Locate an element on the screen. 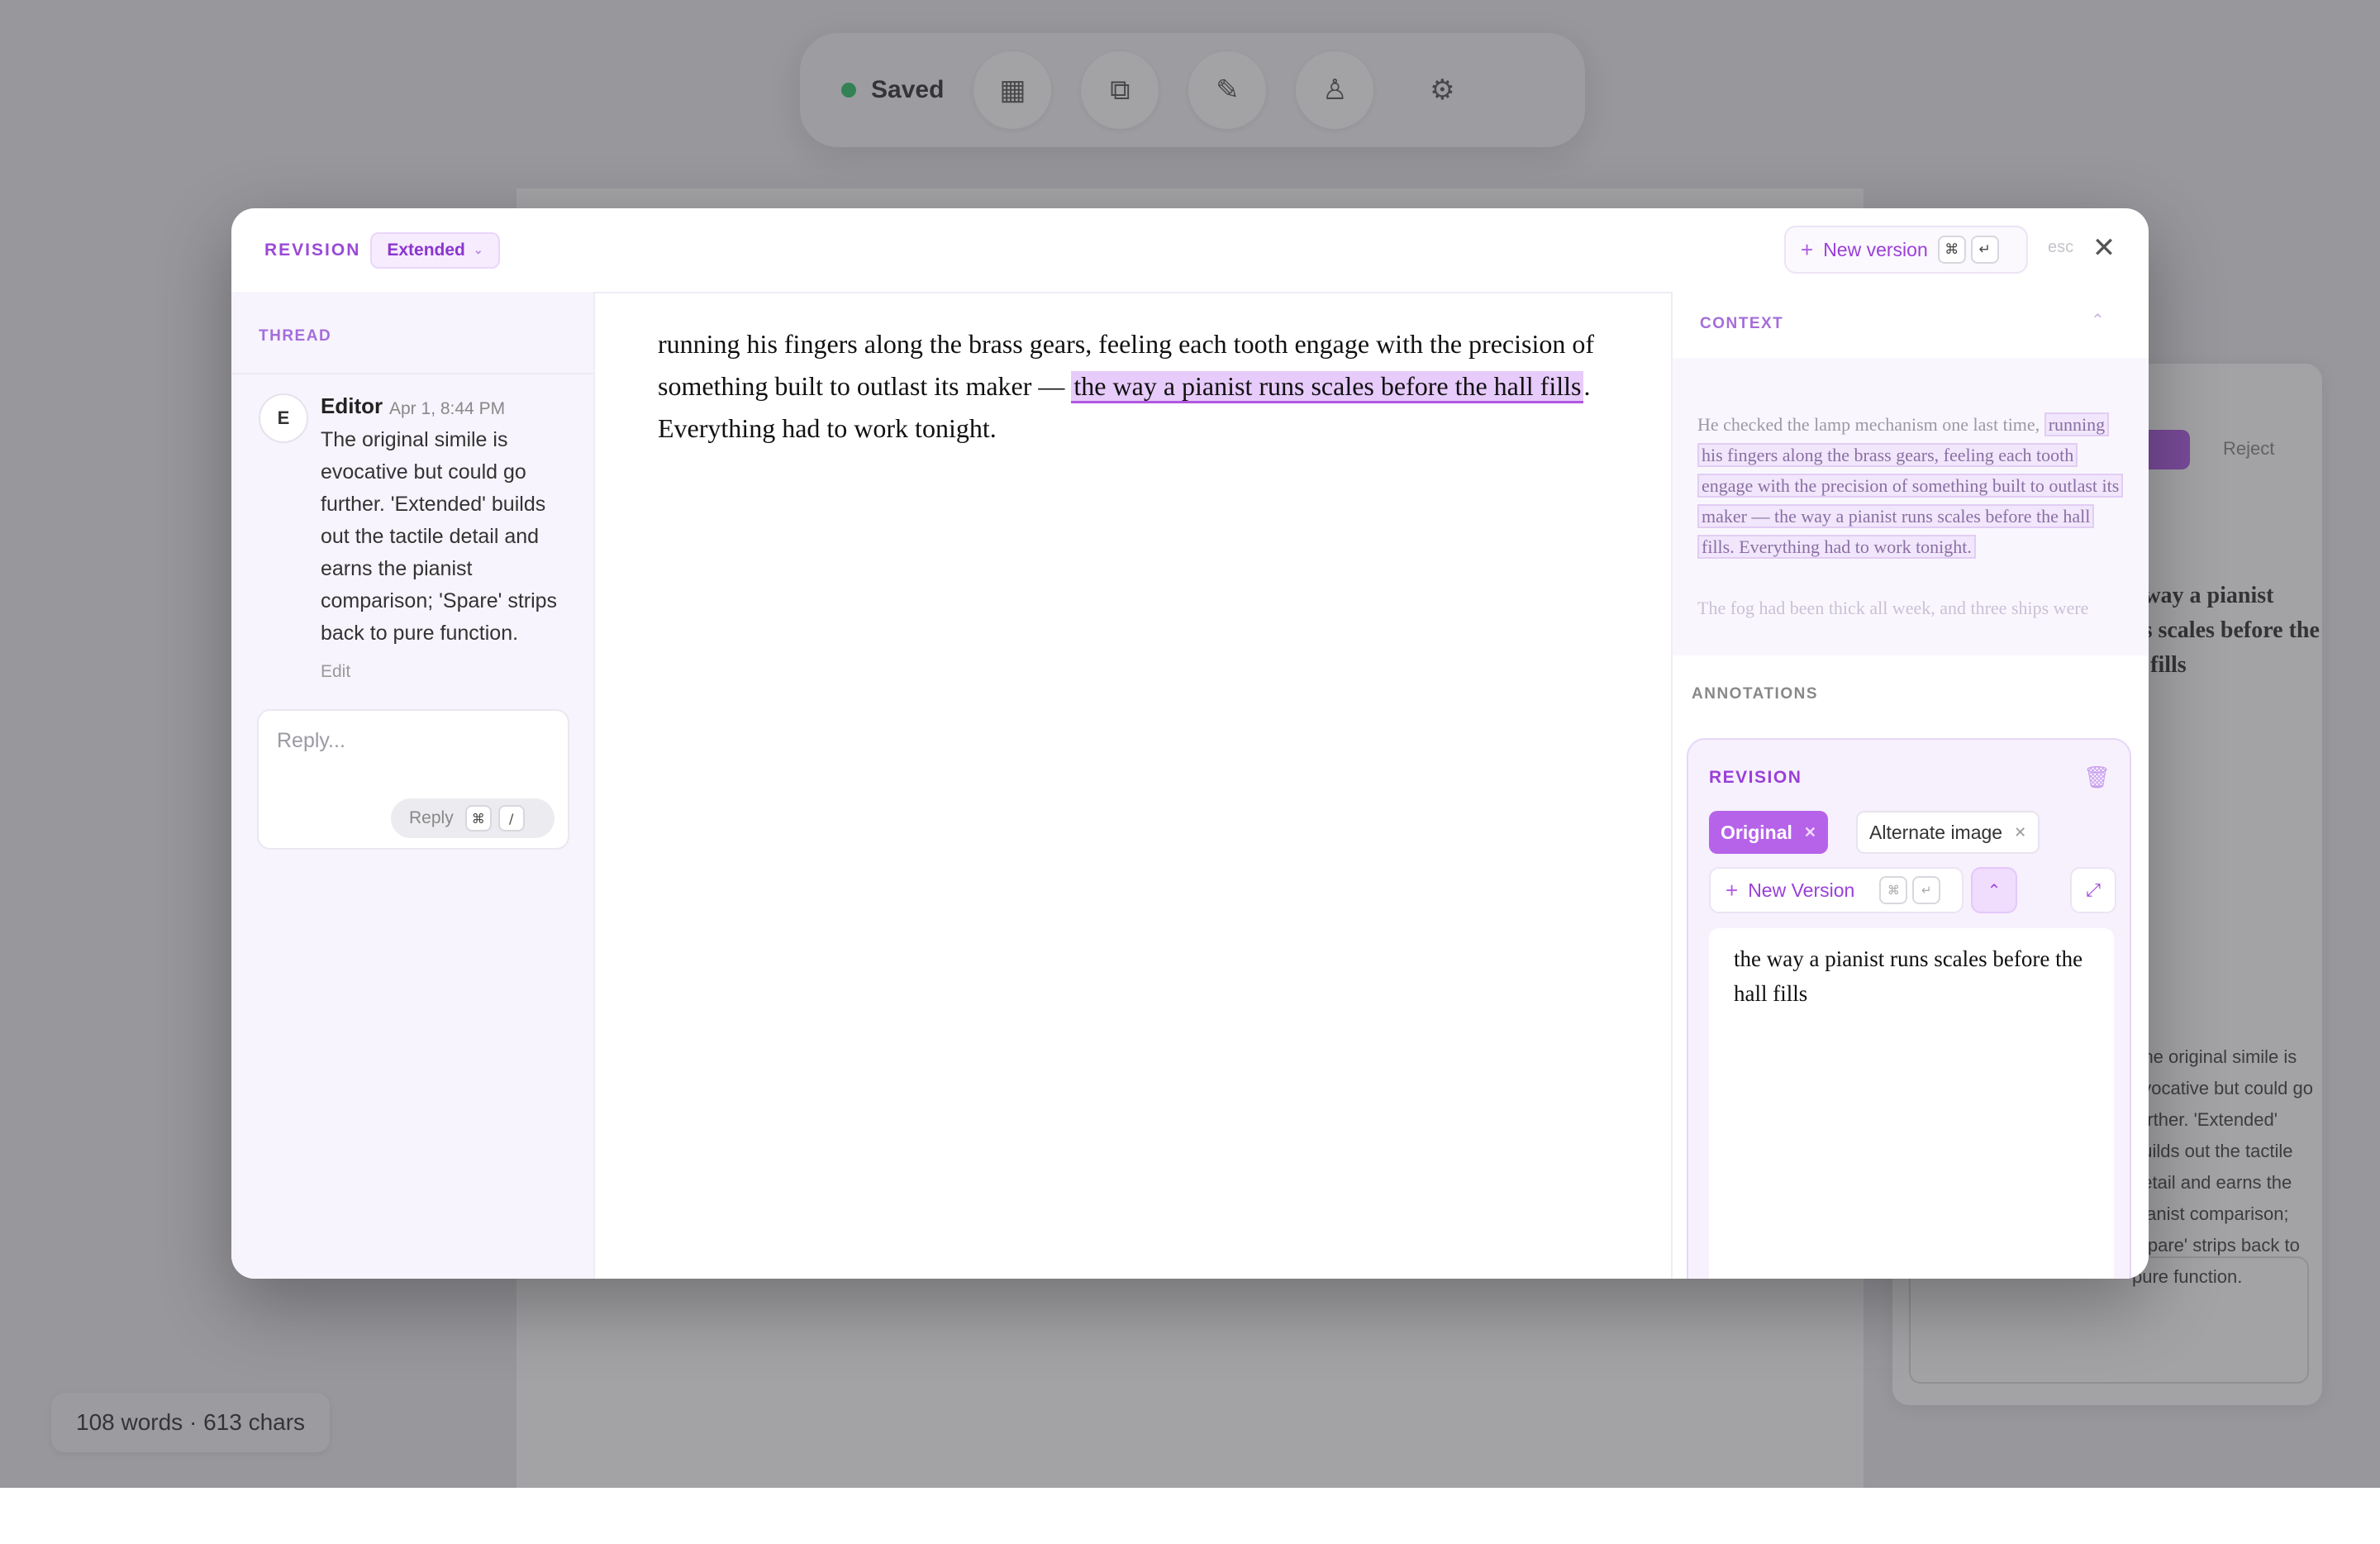  comment-author: Editor is located at coordinates (352, 406).